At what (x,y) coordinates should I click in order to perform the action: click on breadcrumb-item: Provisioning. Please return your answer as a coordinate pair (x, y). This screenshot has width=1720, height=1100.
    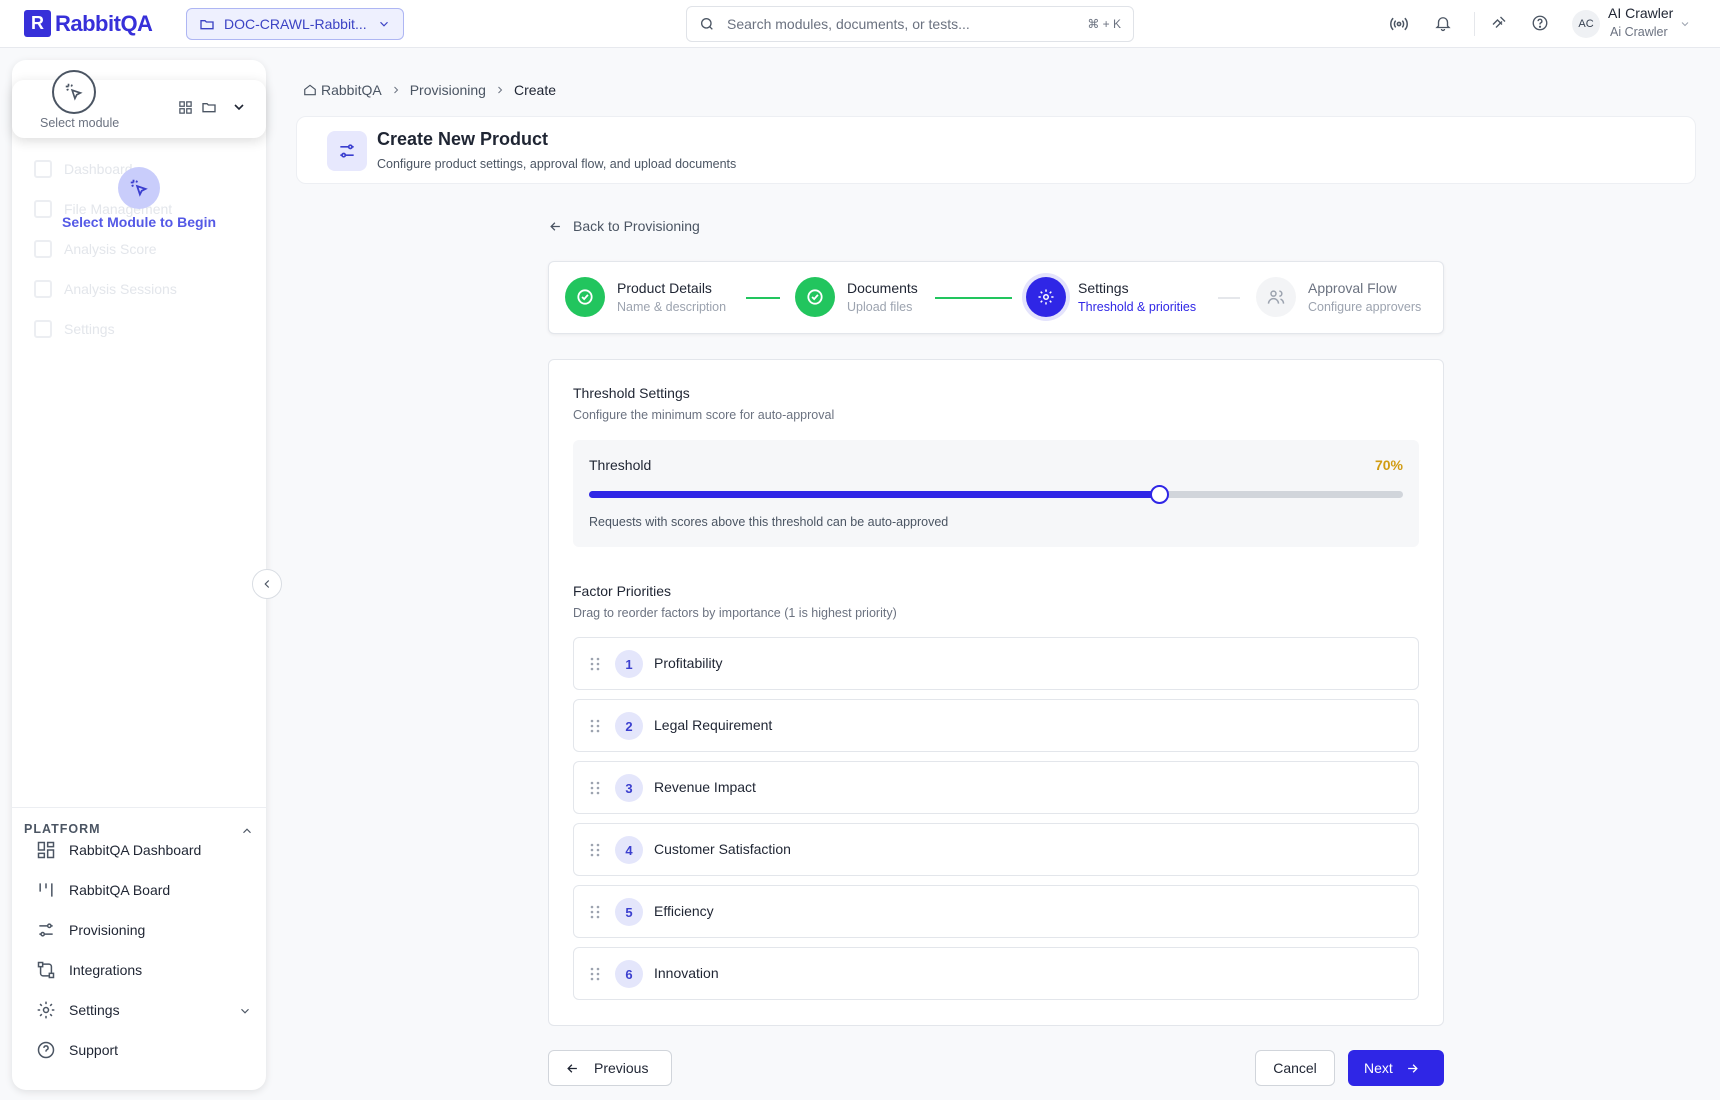
    Looking at the image, I should click on (448, 90).